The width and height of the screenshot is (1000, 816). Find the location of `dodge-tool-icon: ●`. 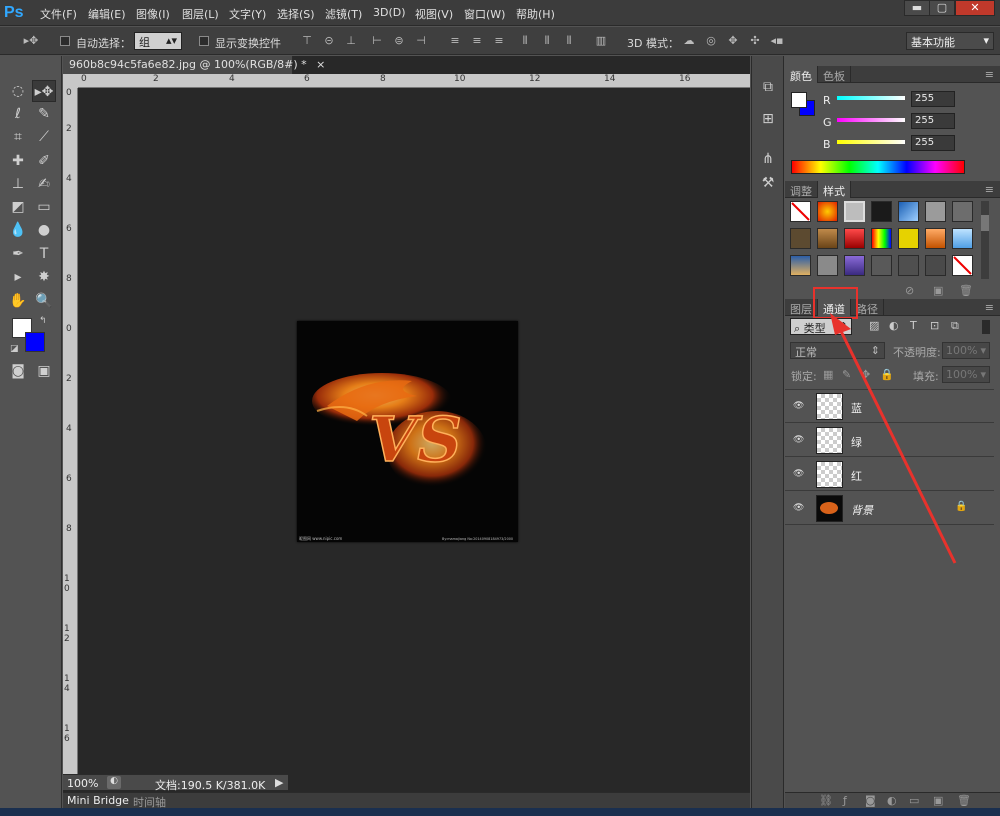

dodge-tool-icon: ● is located at coordinates (44, 230).